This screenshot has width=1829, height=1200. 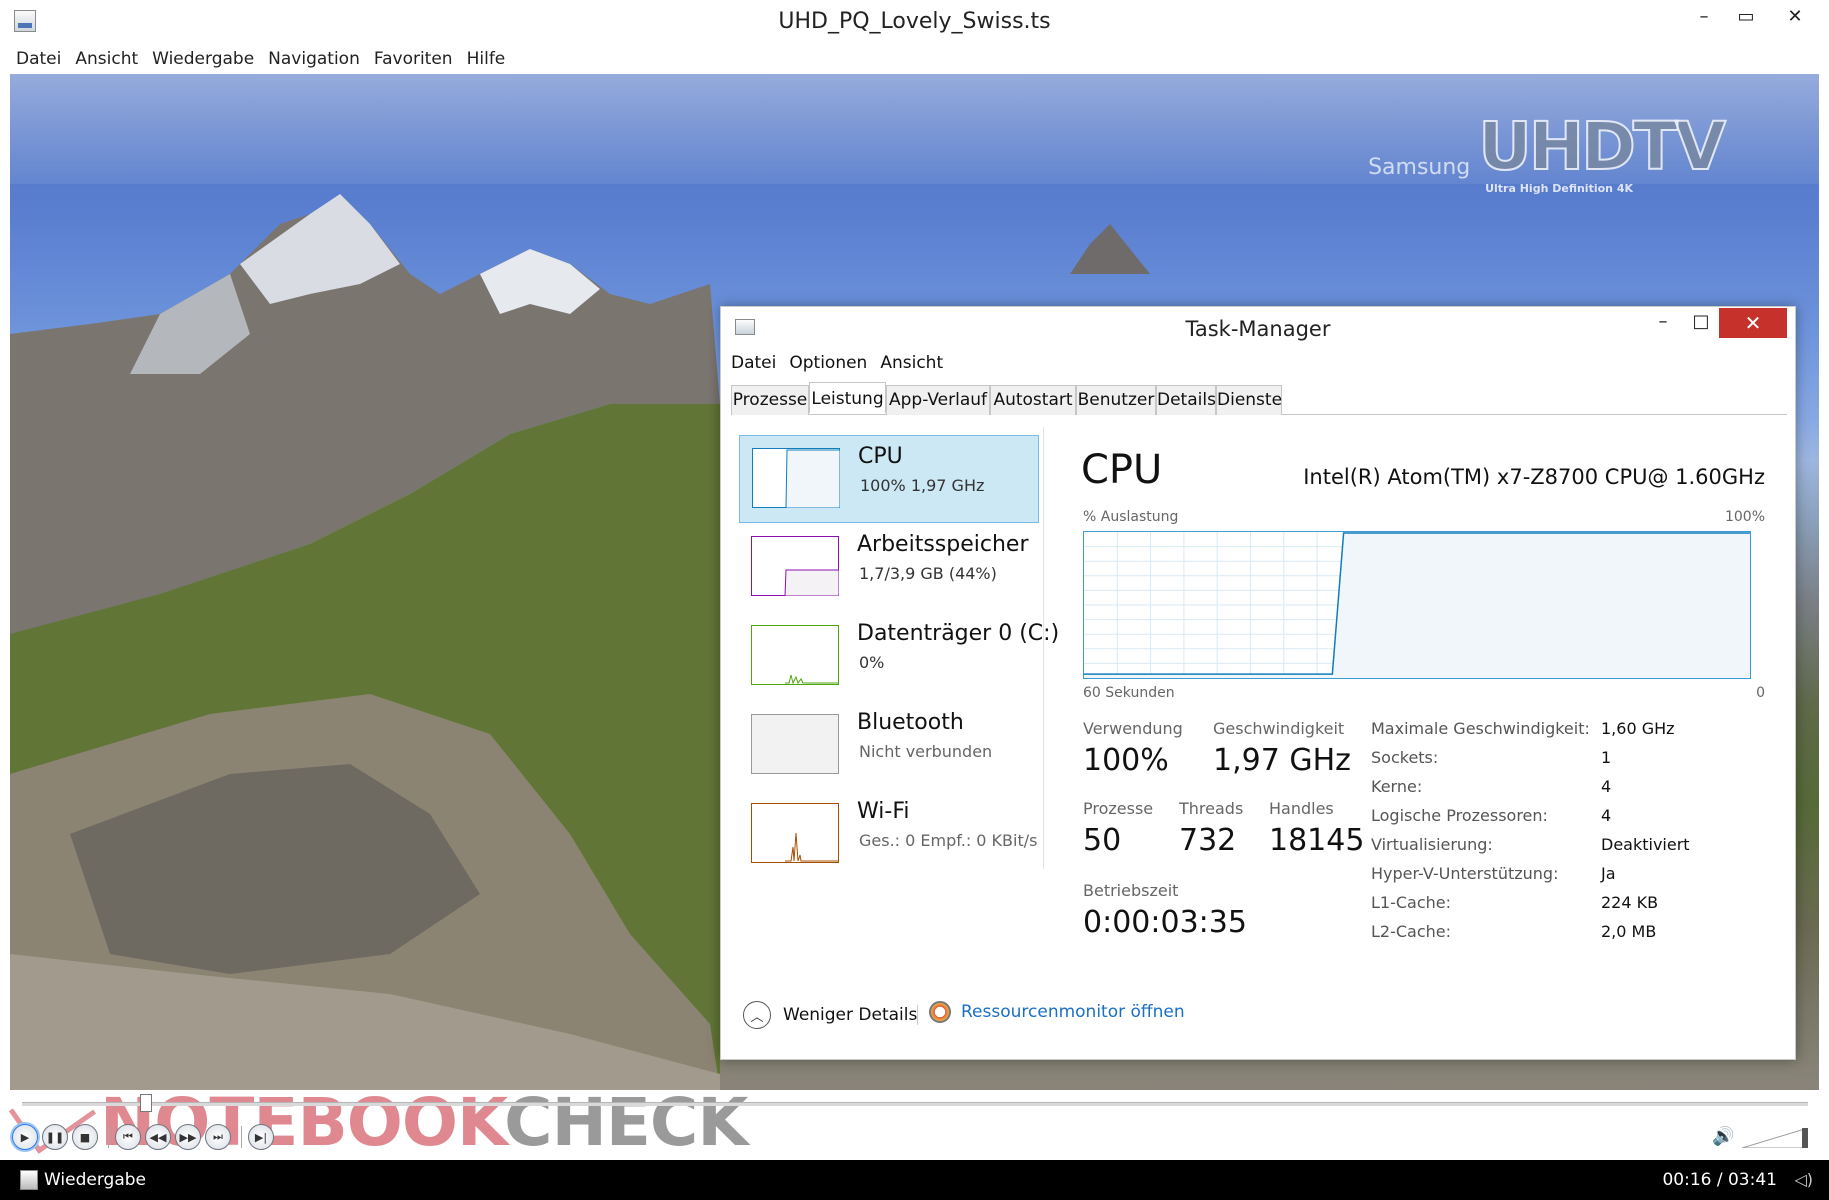 What do you see at coordinates (1534, 477) in the screenshot?
I see `cpu-model: Intel(R) Atom(TM) x7-Z8700 CPU@ 1.60GHz` at bounding box center [1534, 477].